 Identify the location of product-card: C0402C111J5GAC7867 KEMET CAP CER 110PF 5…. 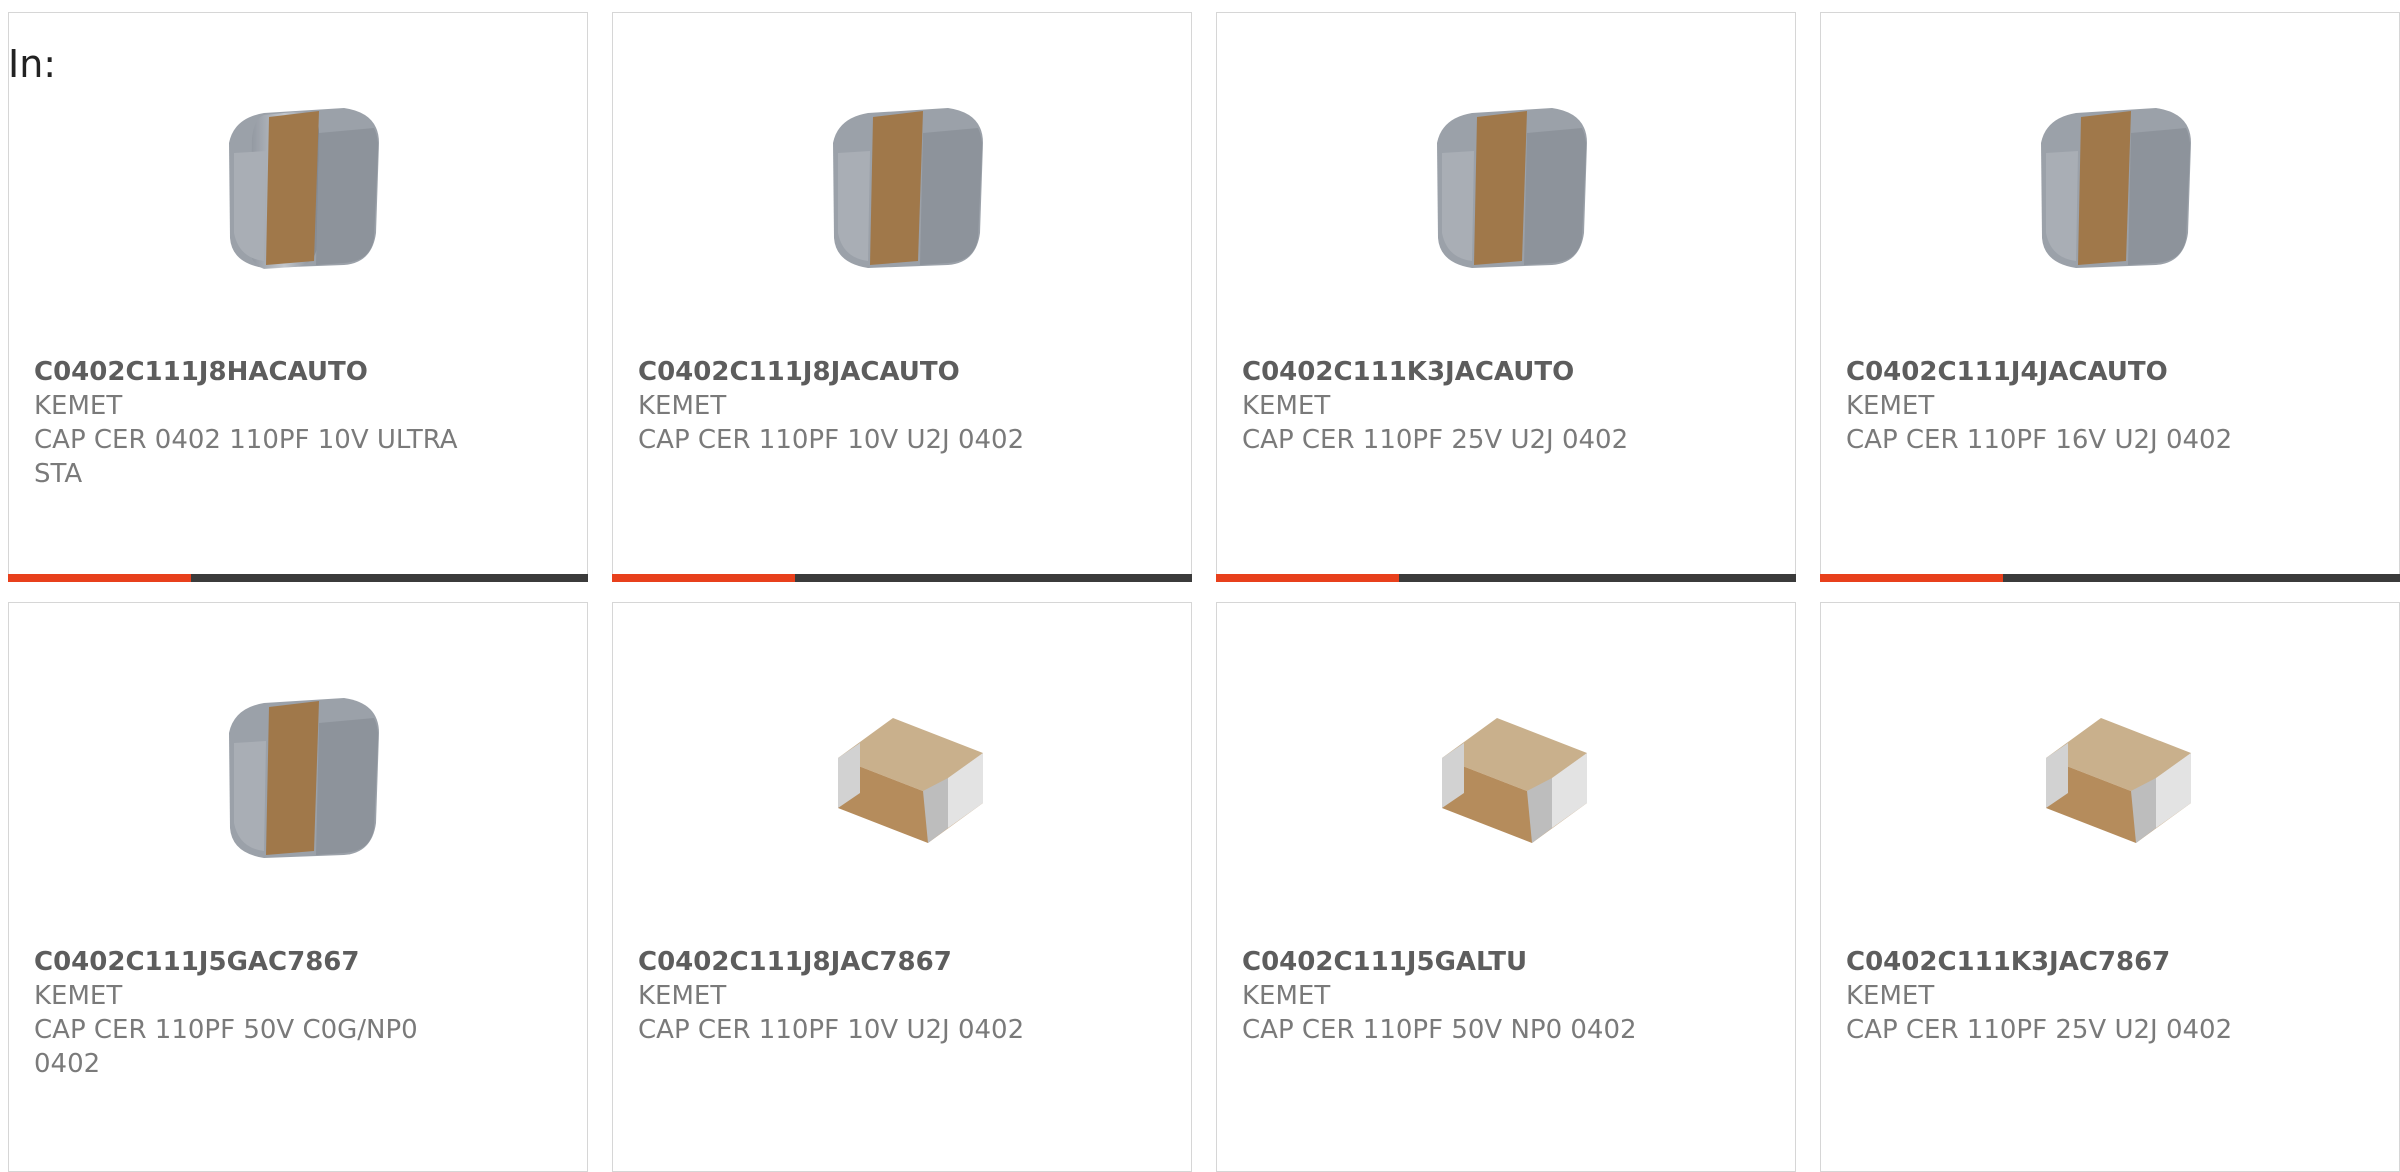
(298, 887).